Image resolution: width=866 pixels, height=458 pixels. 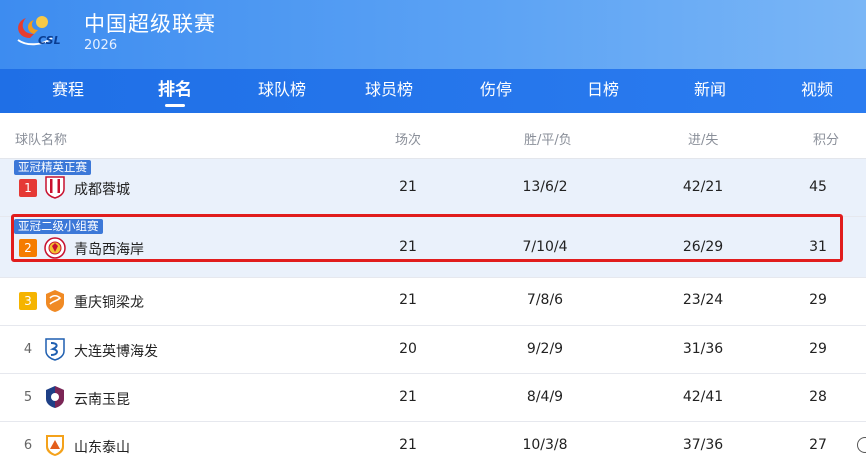 I want to click on qualification-tag: 亚冠精英正赛, so click(x=52, y=167).